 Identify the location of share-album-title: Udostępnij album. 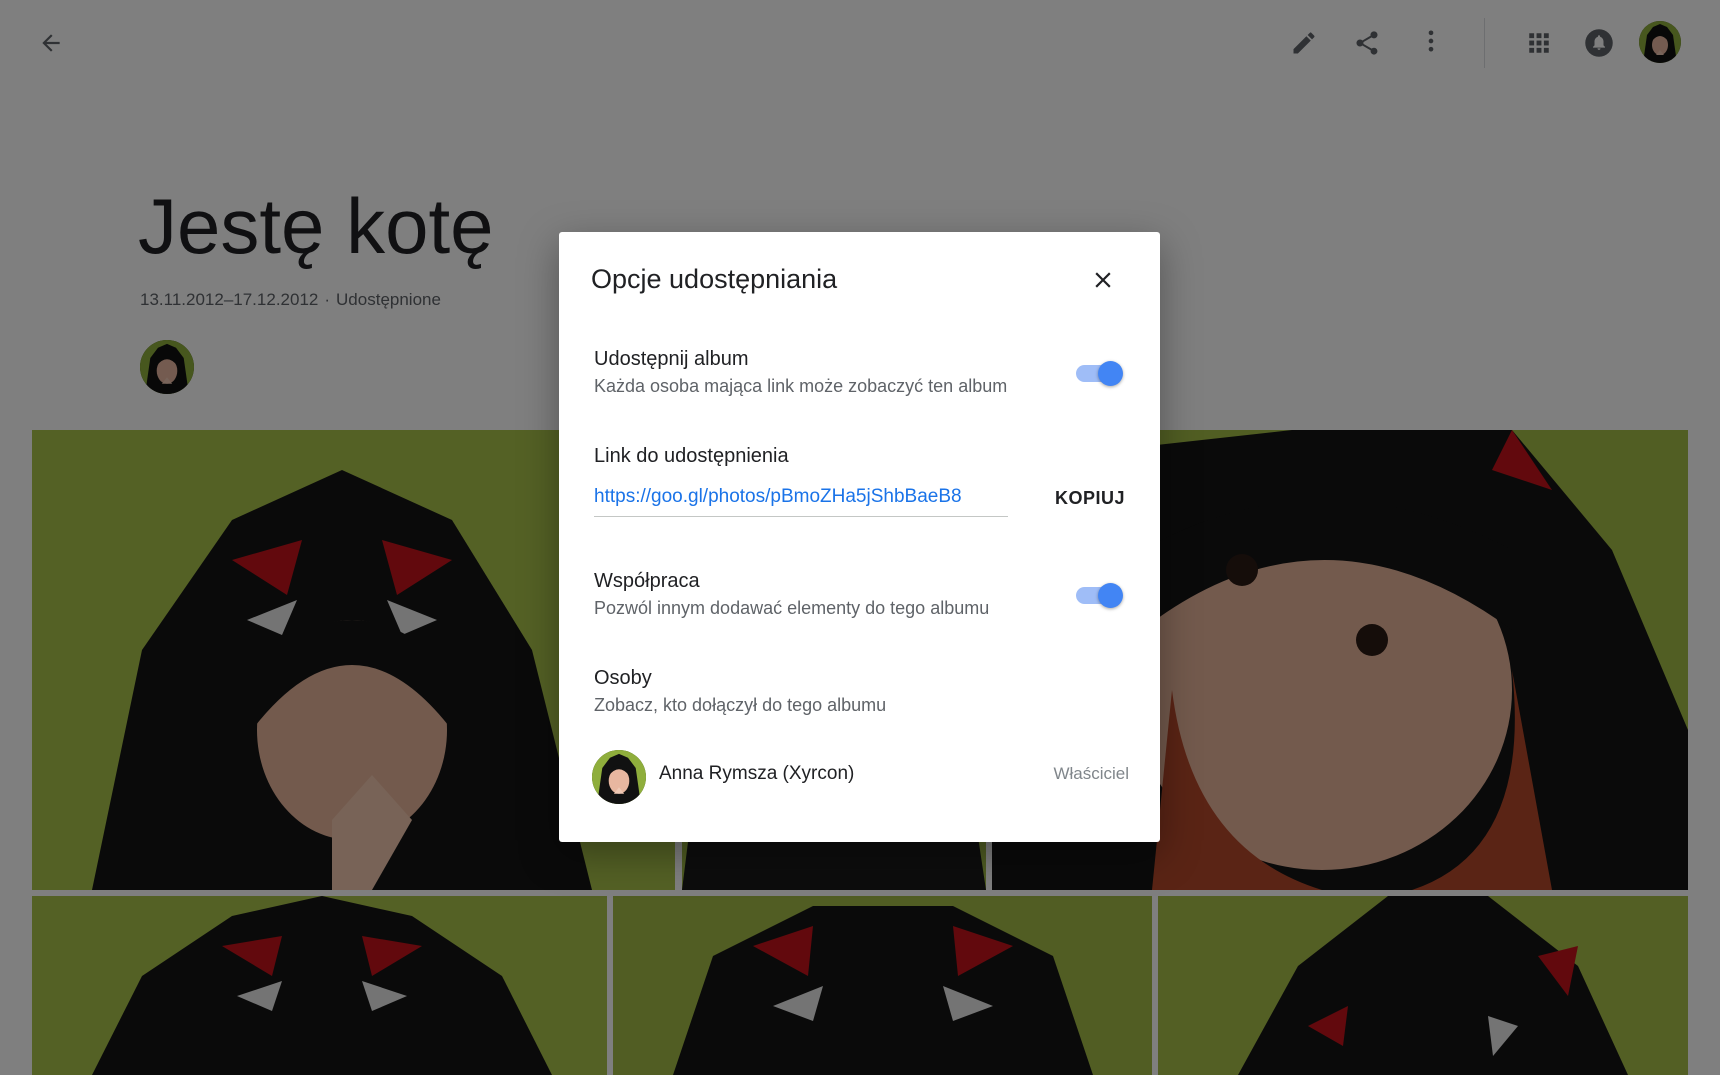
(671, 359).